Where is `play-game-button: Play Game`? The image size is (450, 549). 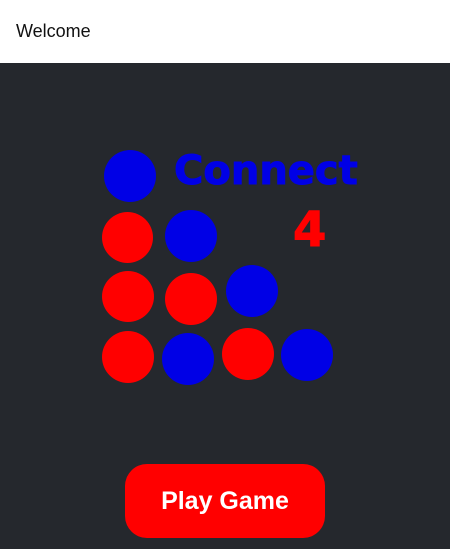 play-game-button: Play Game is located at coordinates (225, 501).